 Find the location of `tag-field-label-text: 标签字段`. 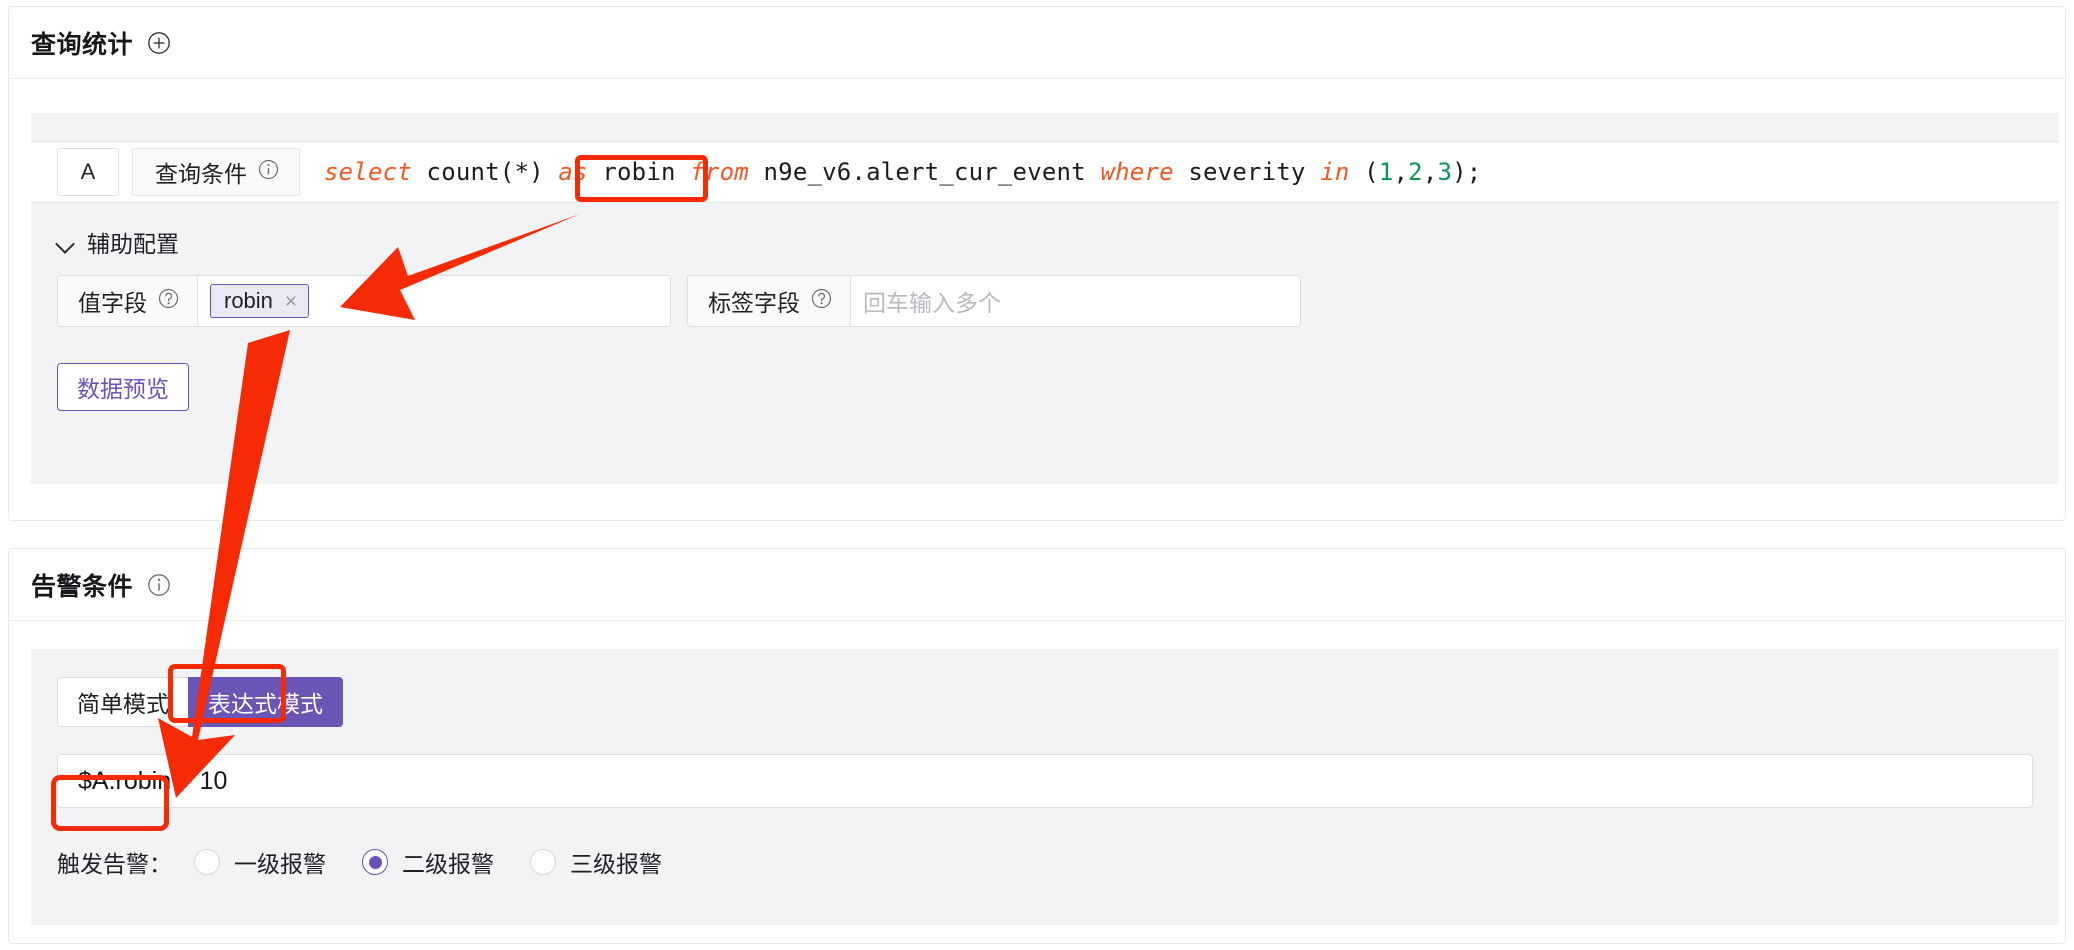

tag-field-label-text: 标签字段 is located at coordinates (754, 303).